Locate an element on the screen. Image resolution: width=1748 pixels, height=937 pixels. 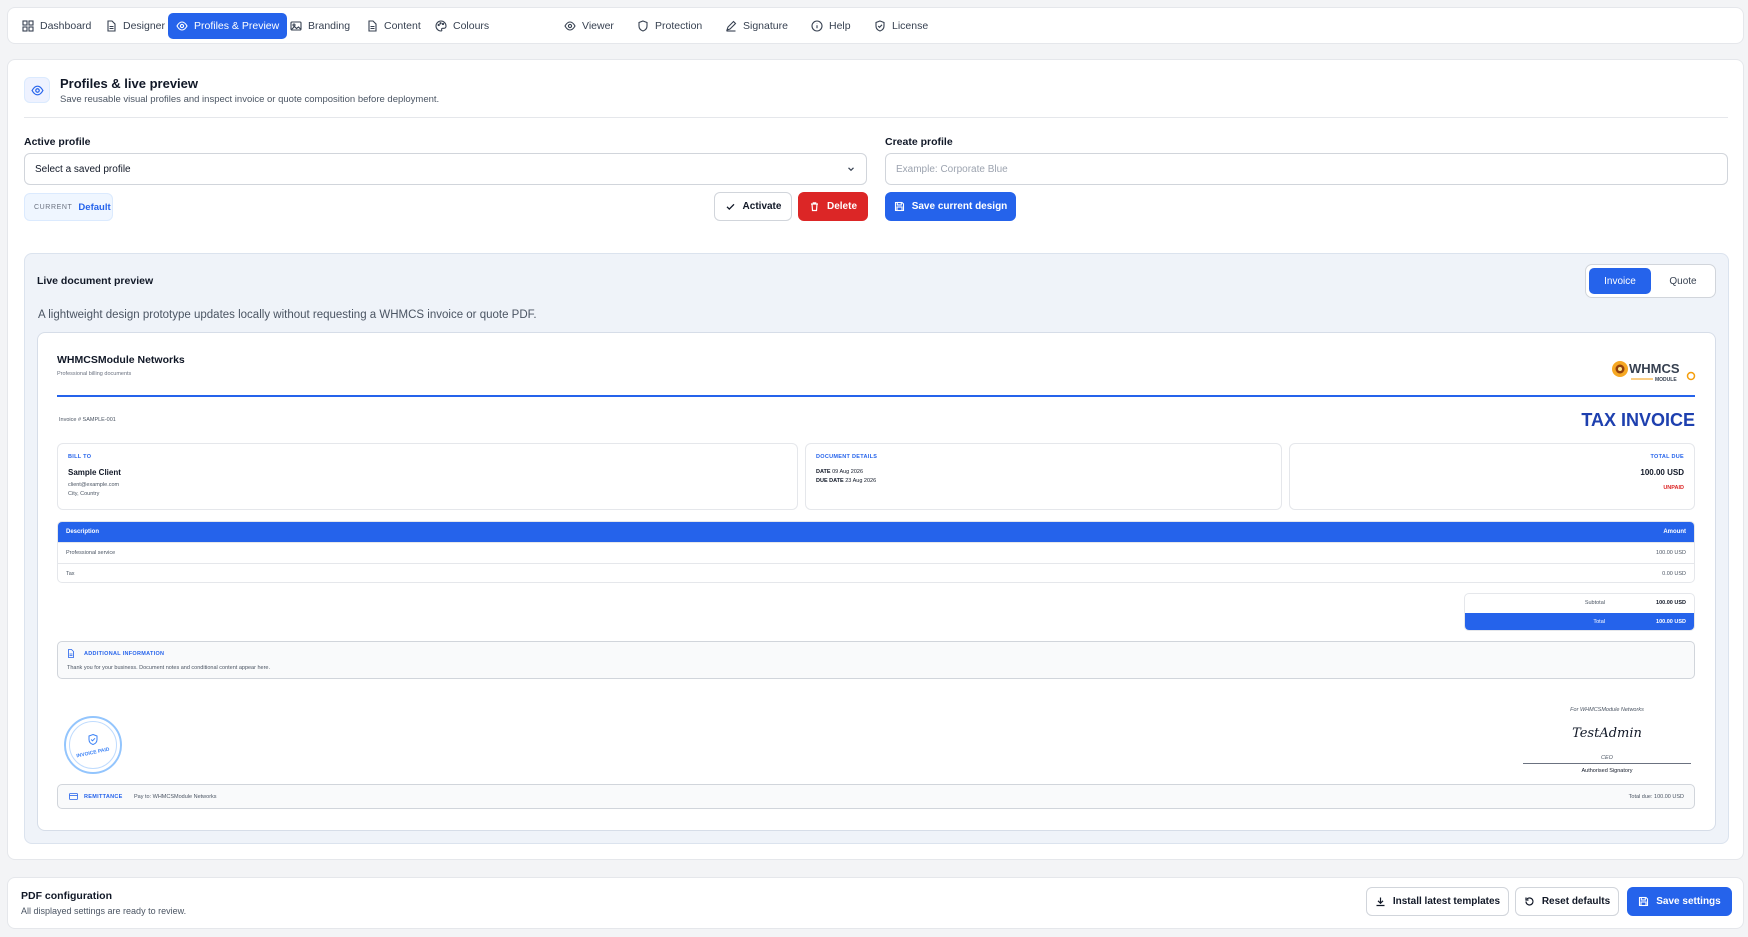
total-row: Total 100.00 USD is located at coordinates (1579, 621).